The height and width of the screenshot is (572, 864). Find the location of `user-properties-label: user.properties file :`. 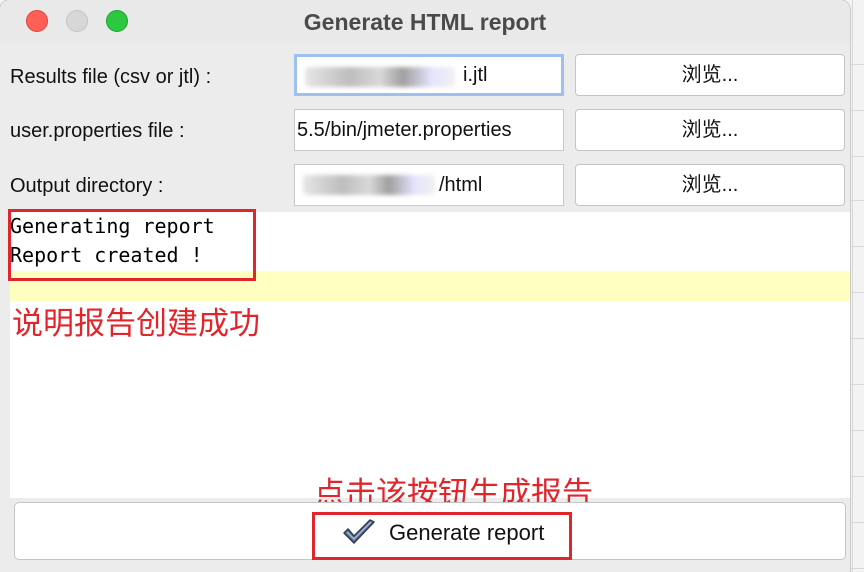

user-properties-label: user.properties file : is located at coordinates (97, 131).